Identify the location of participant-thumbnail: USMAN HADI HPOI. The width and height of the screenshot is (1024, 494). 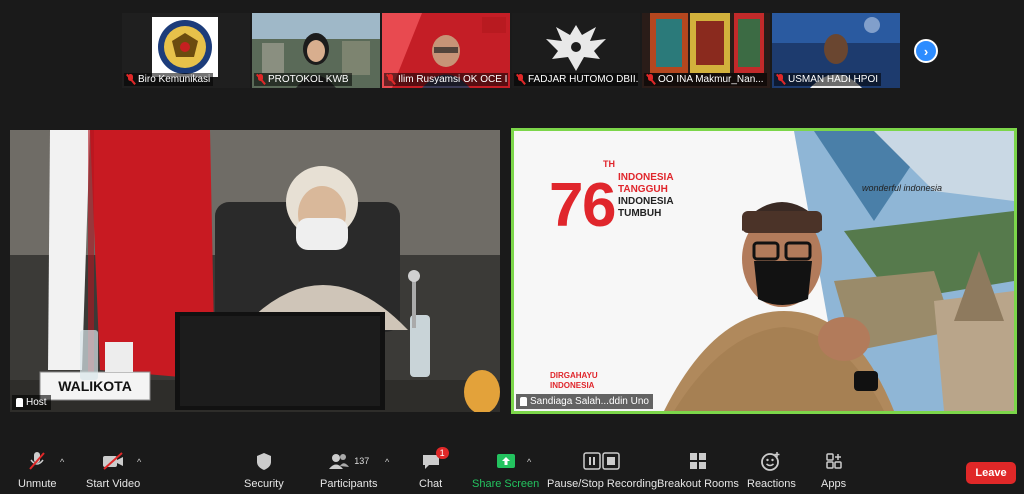
(836, 50).